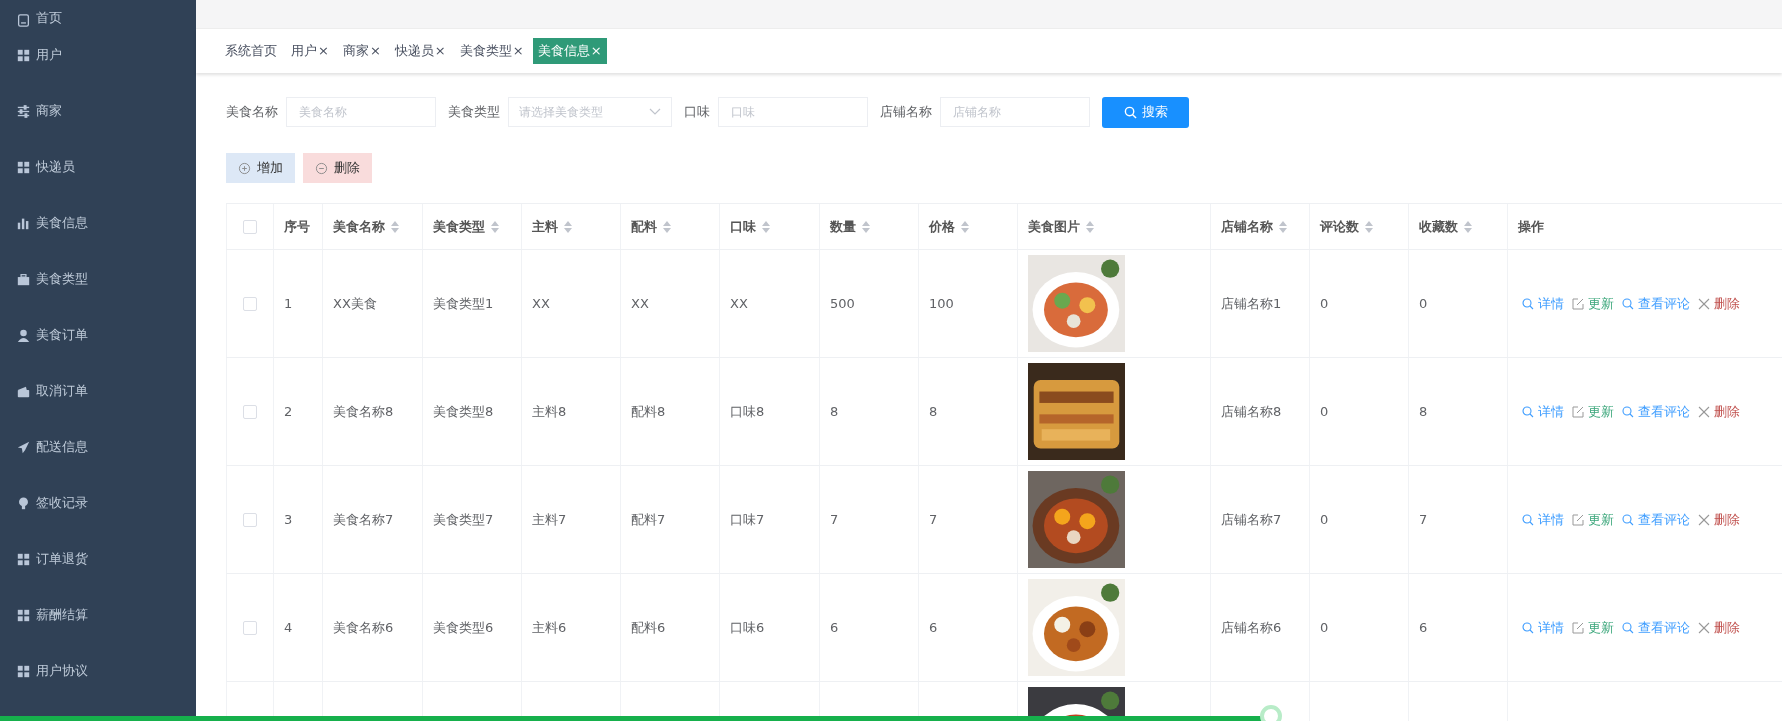  What do you see at coordinates (644, 226) in the screenshot?
I see `column-header: 配料` at bounding box center [644, 226].